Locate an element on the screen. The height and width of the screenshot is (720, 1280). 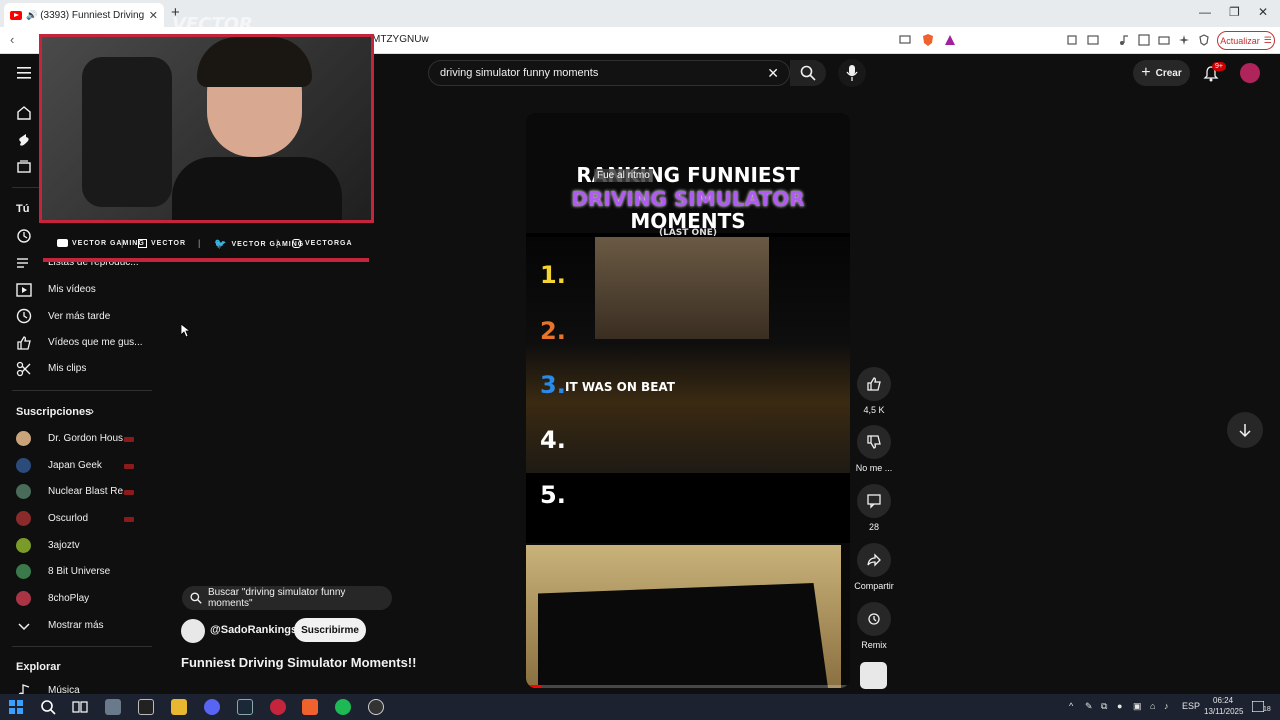
update-button: Actualizar ☰ is located at coordinates (1246, 40).